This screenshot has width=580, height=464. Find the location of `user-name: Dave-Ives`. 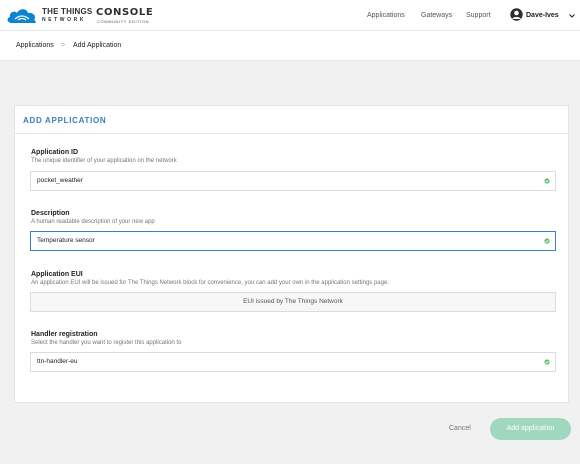

user-name: Dave-Ives is located at coordinates (542, 15).